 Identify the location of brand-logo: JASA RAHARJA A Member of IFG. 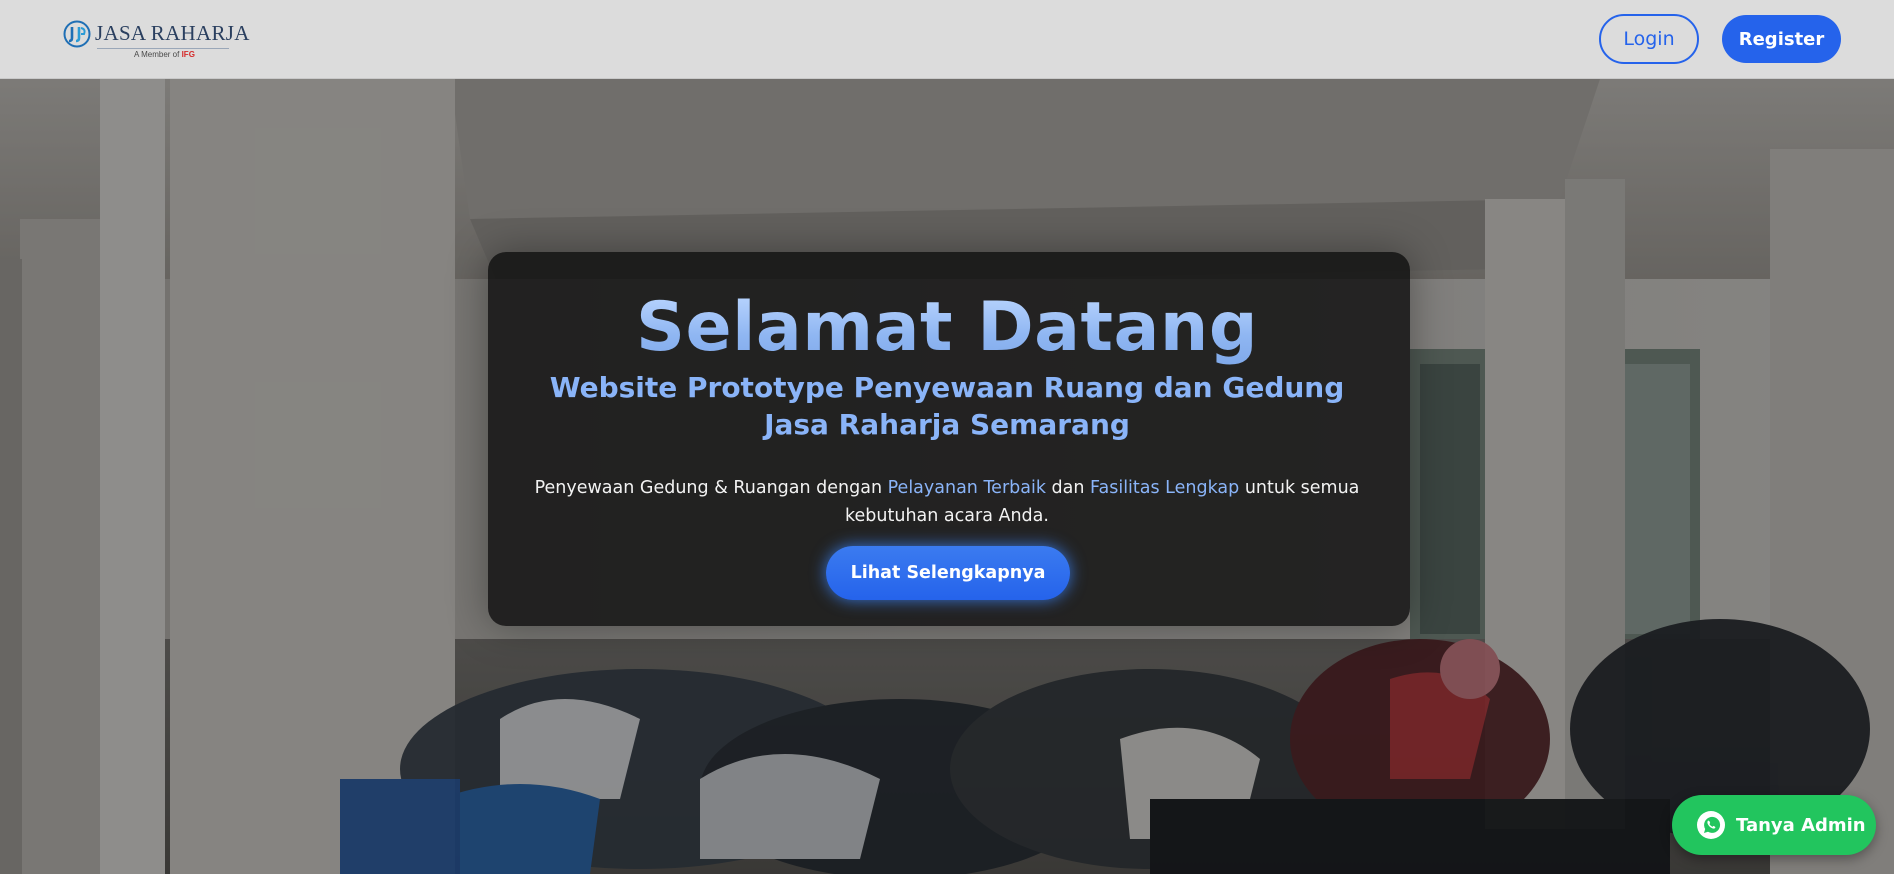
(163, 40).